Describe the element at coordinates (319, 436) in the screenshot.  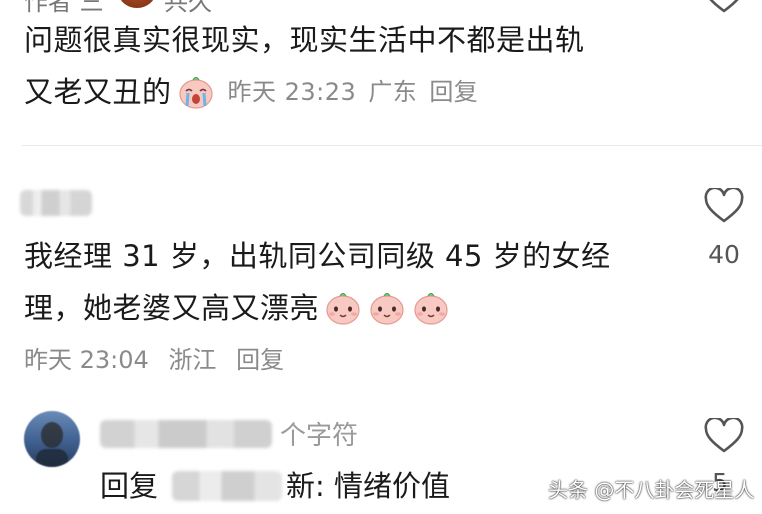
I see `username-suffix: 个字符` at that location.